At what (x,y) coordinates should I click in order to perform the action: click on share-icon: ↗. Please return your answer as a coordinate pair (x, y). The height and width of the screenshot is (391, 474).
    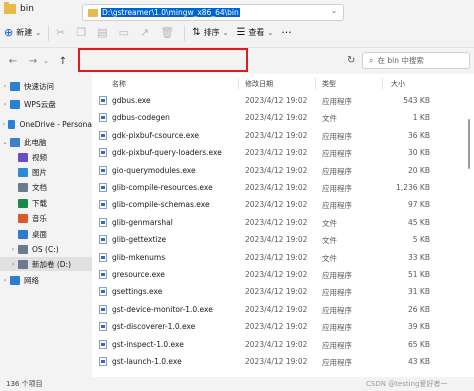
    Looking at the image, I should click on (145, 32).